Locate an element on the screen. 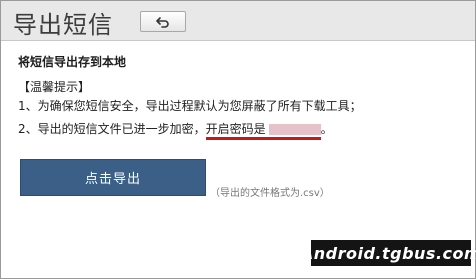 The image size is (476, 279). tip-item-password: 2、导出的短信文件已进一步加密，开启密码是 。 is located at coordinates (175, 130).